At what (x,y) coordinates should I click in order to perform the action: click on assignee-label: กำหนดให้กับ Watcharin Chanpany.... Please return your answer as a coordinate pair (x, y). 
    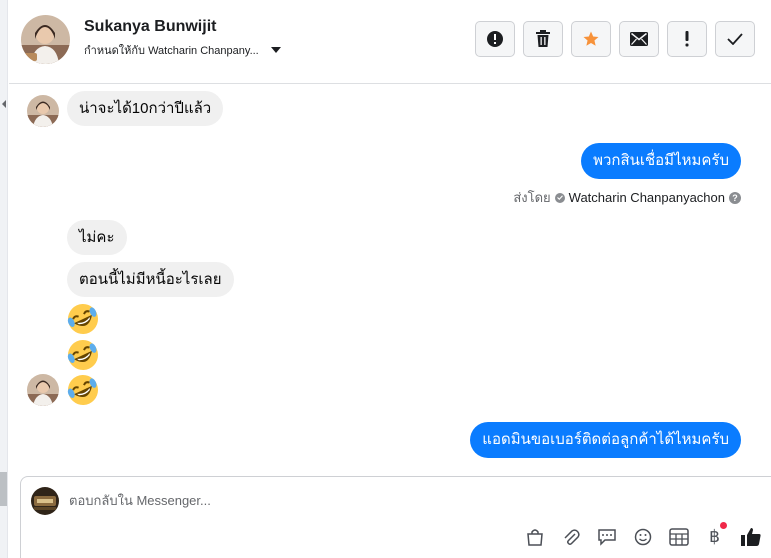
    Looking at the image, I should click on (171, 51).